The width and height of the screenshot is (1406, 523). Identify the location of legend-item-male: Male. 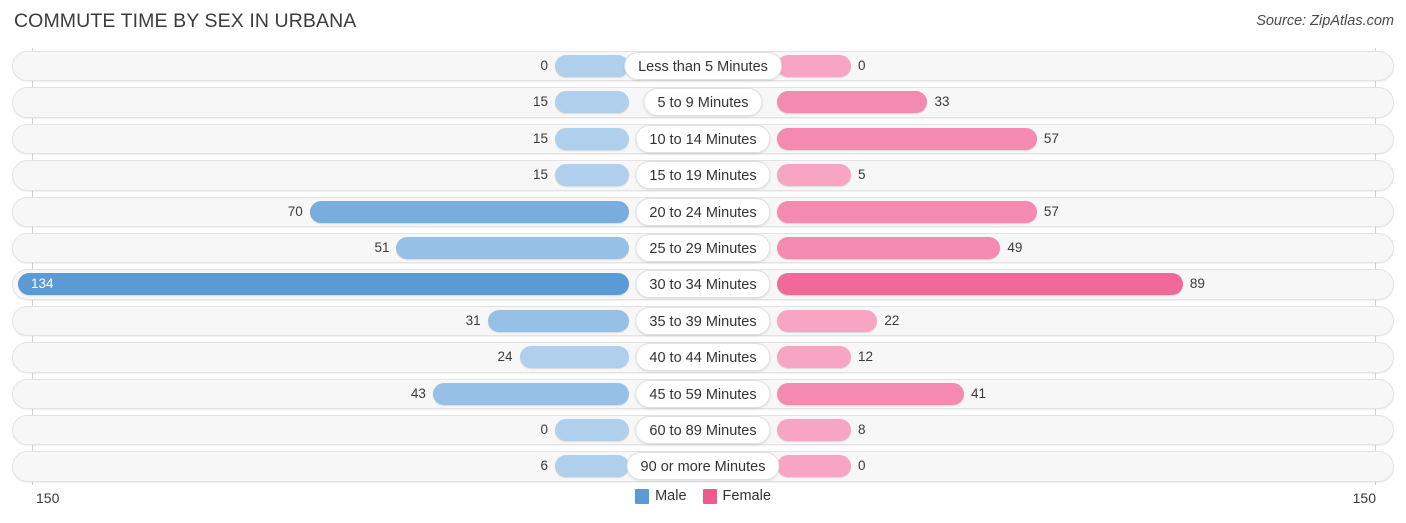
(661, 496).